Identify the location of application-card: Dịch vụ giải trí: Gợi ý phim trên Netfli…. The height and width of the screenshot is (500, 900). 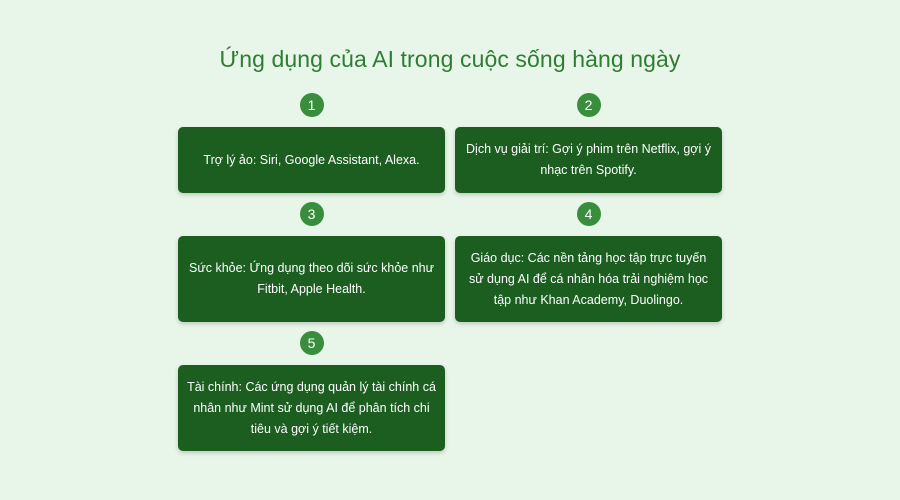
(588, 160).